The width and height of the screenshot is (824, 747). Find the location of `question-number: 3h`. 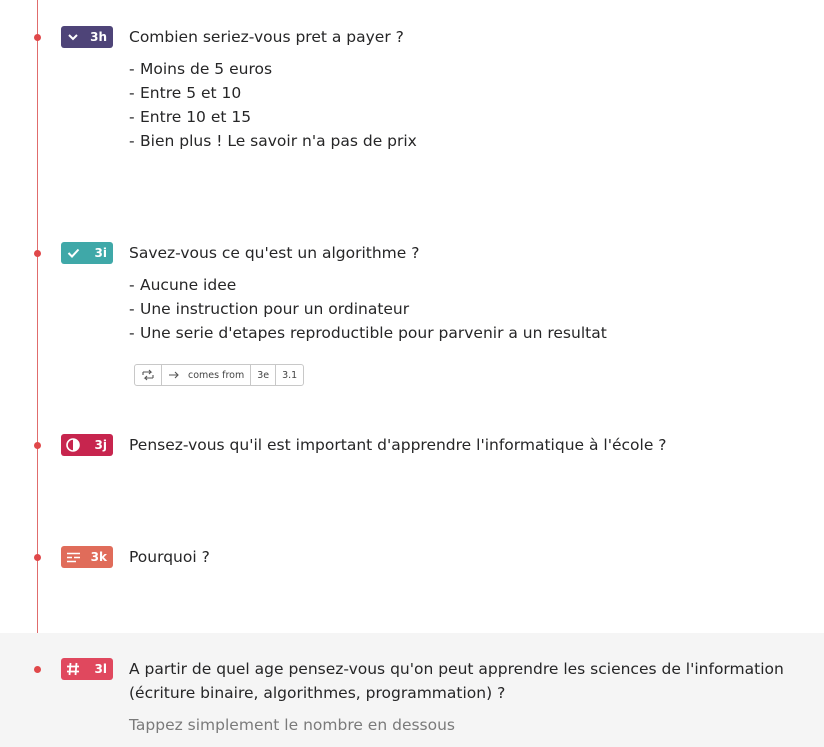

question-number: 3h is located at coordinates (98, 37).